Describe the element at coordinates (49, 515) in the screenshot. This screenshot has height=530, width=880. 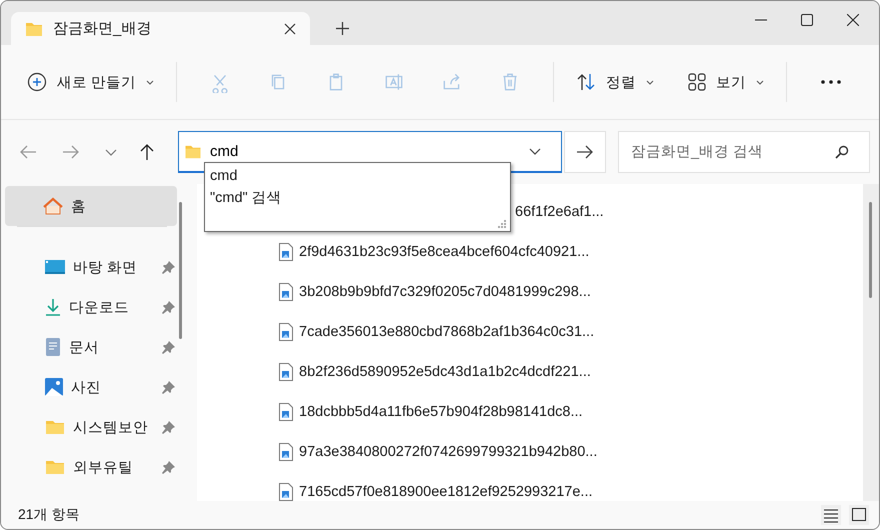
I see `item-count: 21개 항목` at that location.